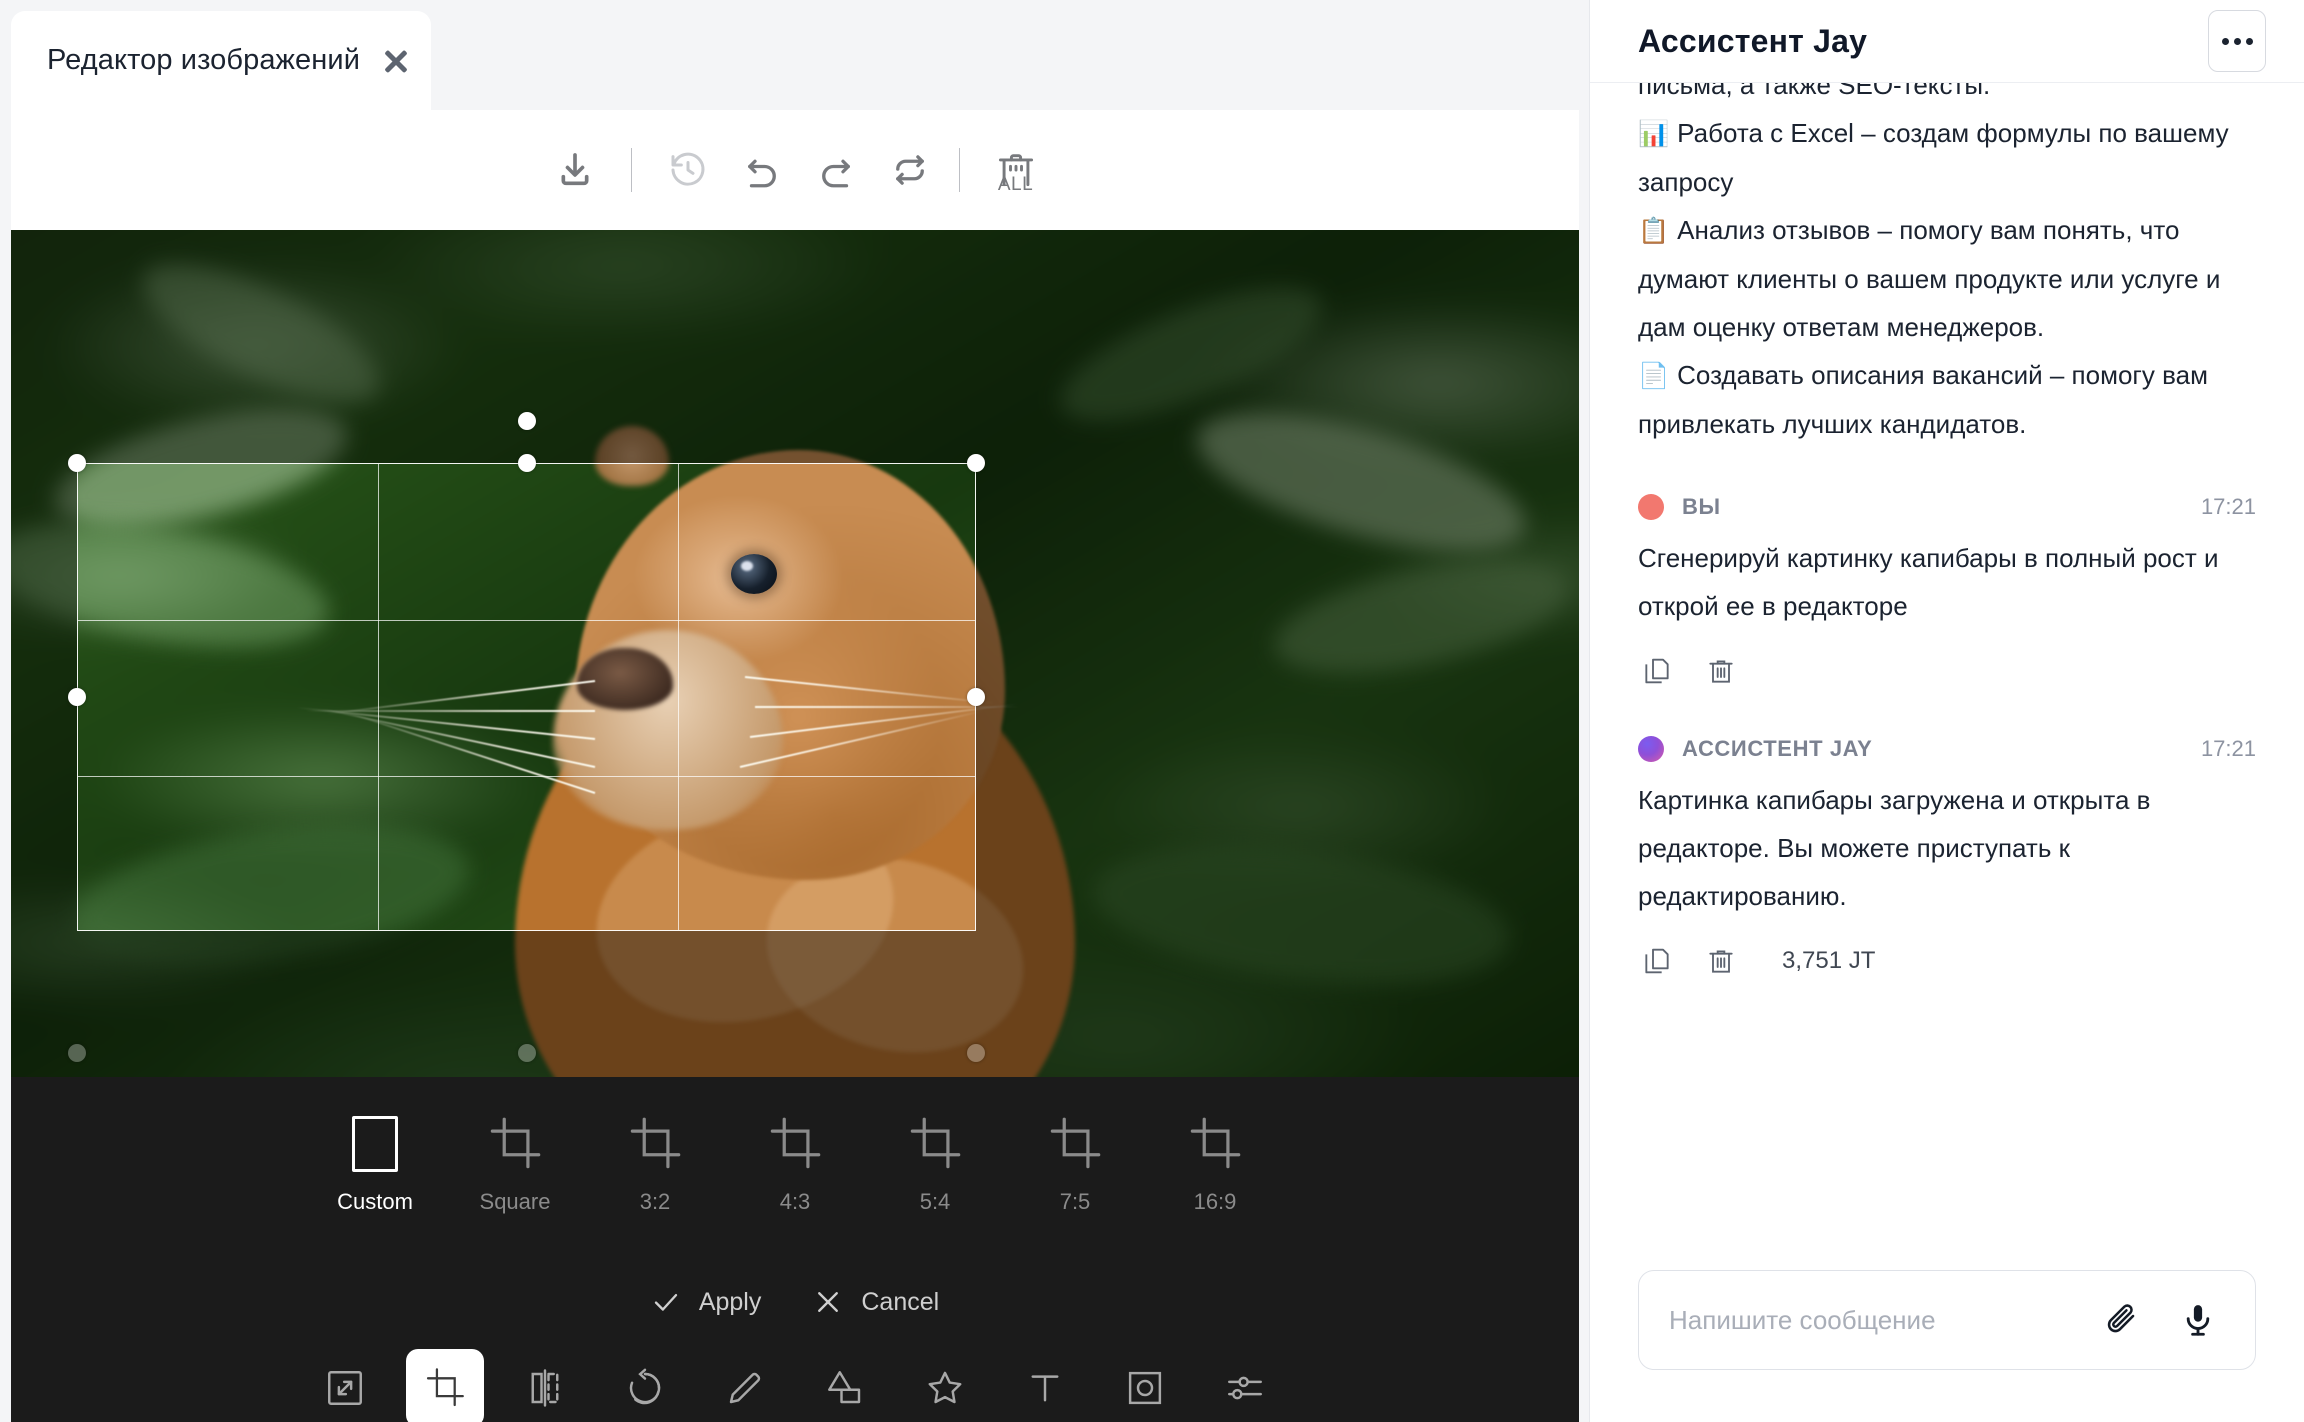 This screenshot has height=1422, width=2304. What do you see at coordinates (745, 1385) in the screenshot?
I see `tool-draw` at bounding box center [745, 1385].